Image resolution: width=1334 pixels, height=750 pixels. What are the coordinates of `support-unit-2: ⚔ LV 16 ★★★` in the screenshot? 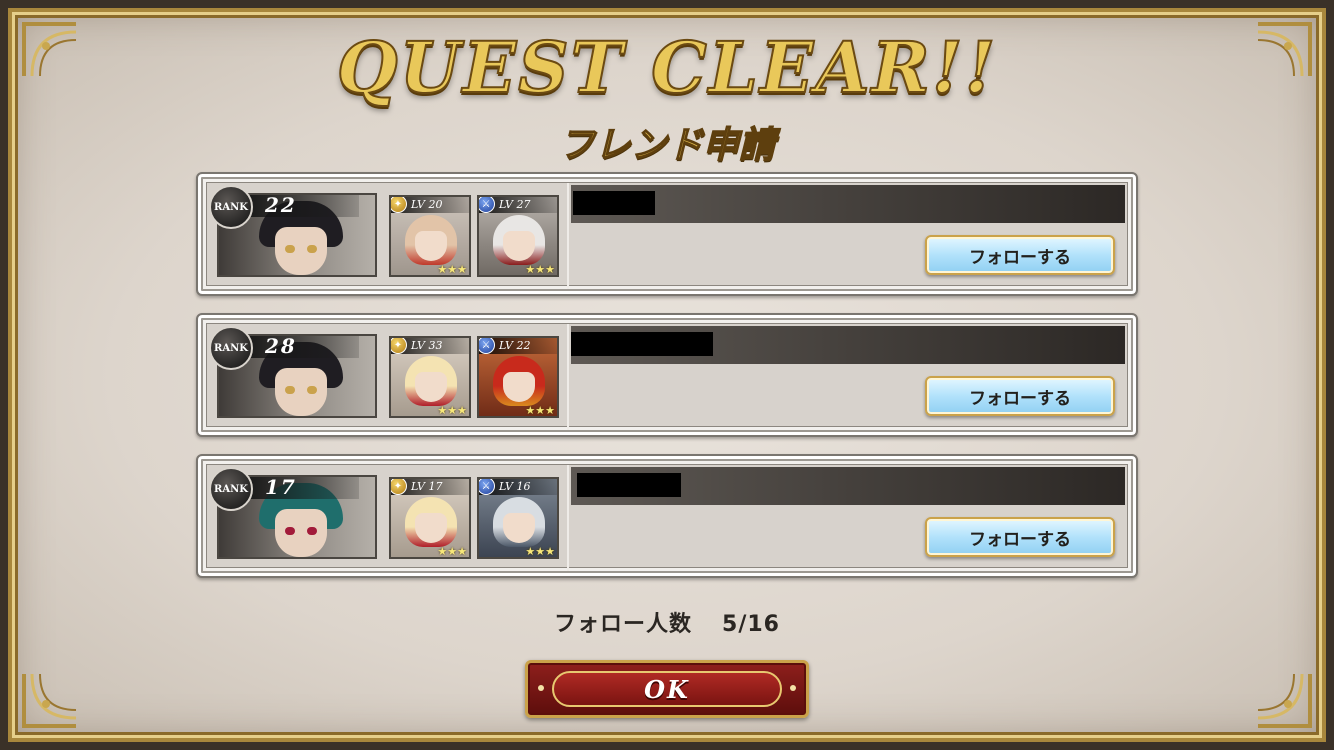 It's located at (518, 518).